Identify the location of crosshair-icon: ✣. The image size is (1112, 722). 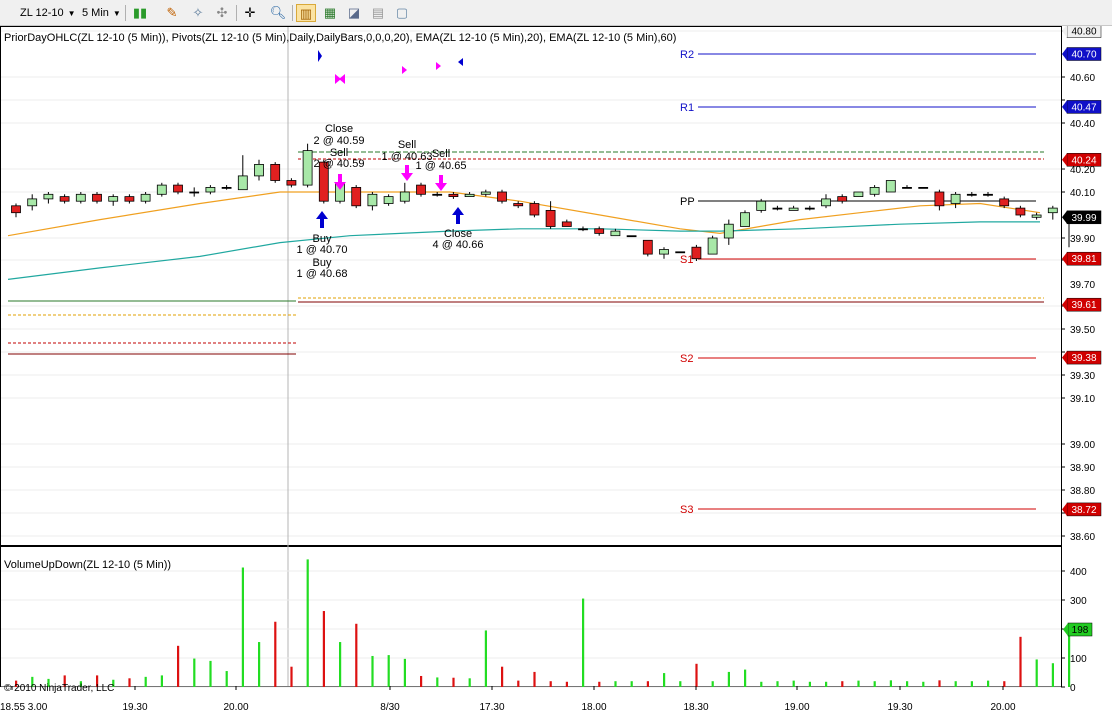
(222, 13).